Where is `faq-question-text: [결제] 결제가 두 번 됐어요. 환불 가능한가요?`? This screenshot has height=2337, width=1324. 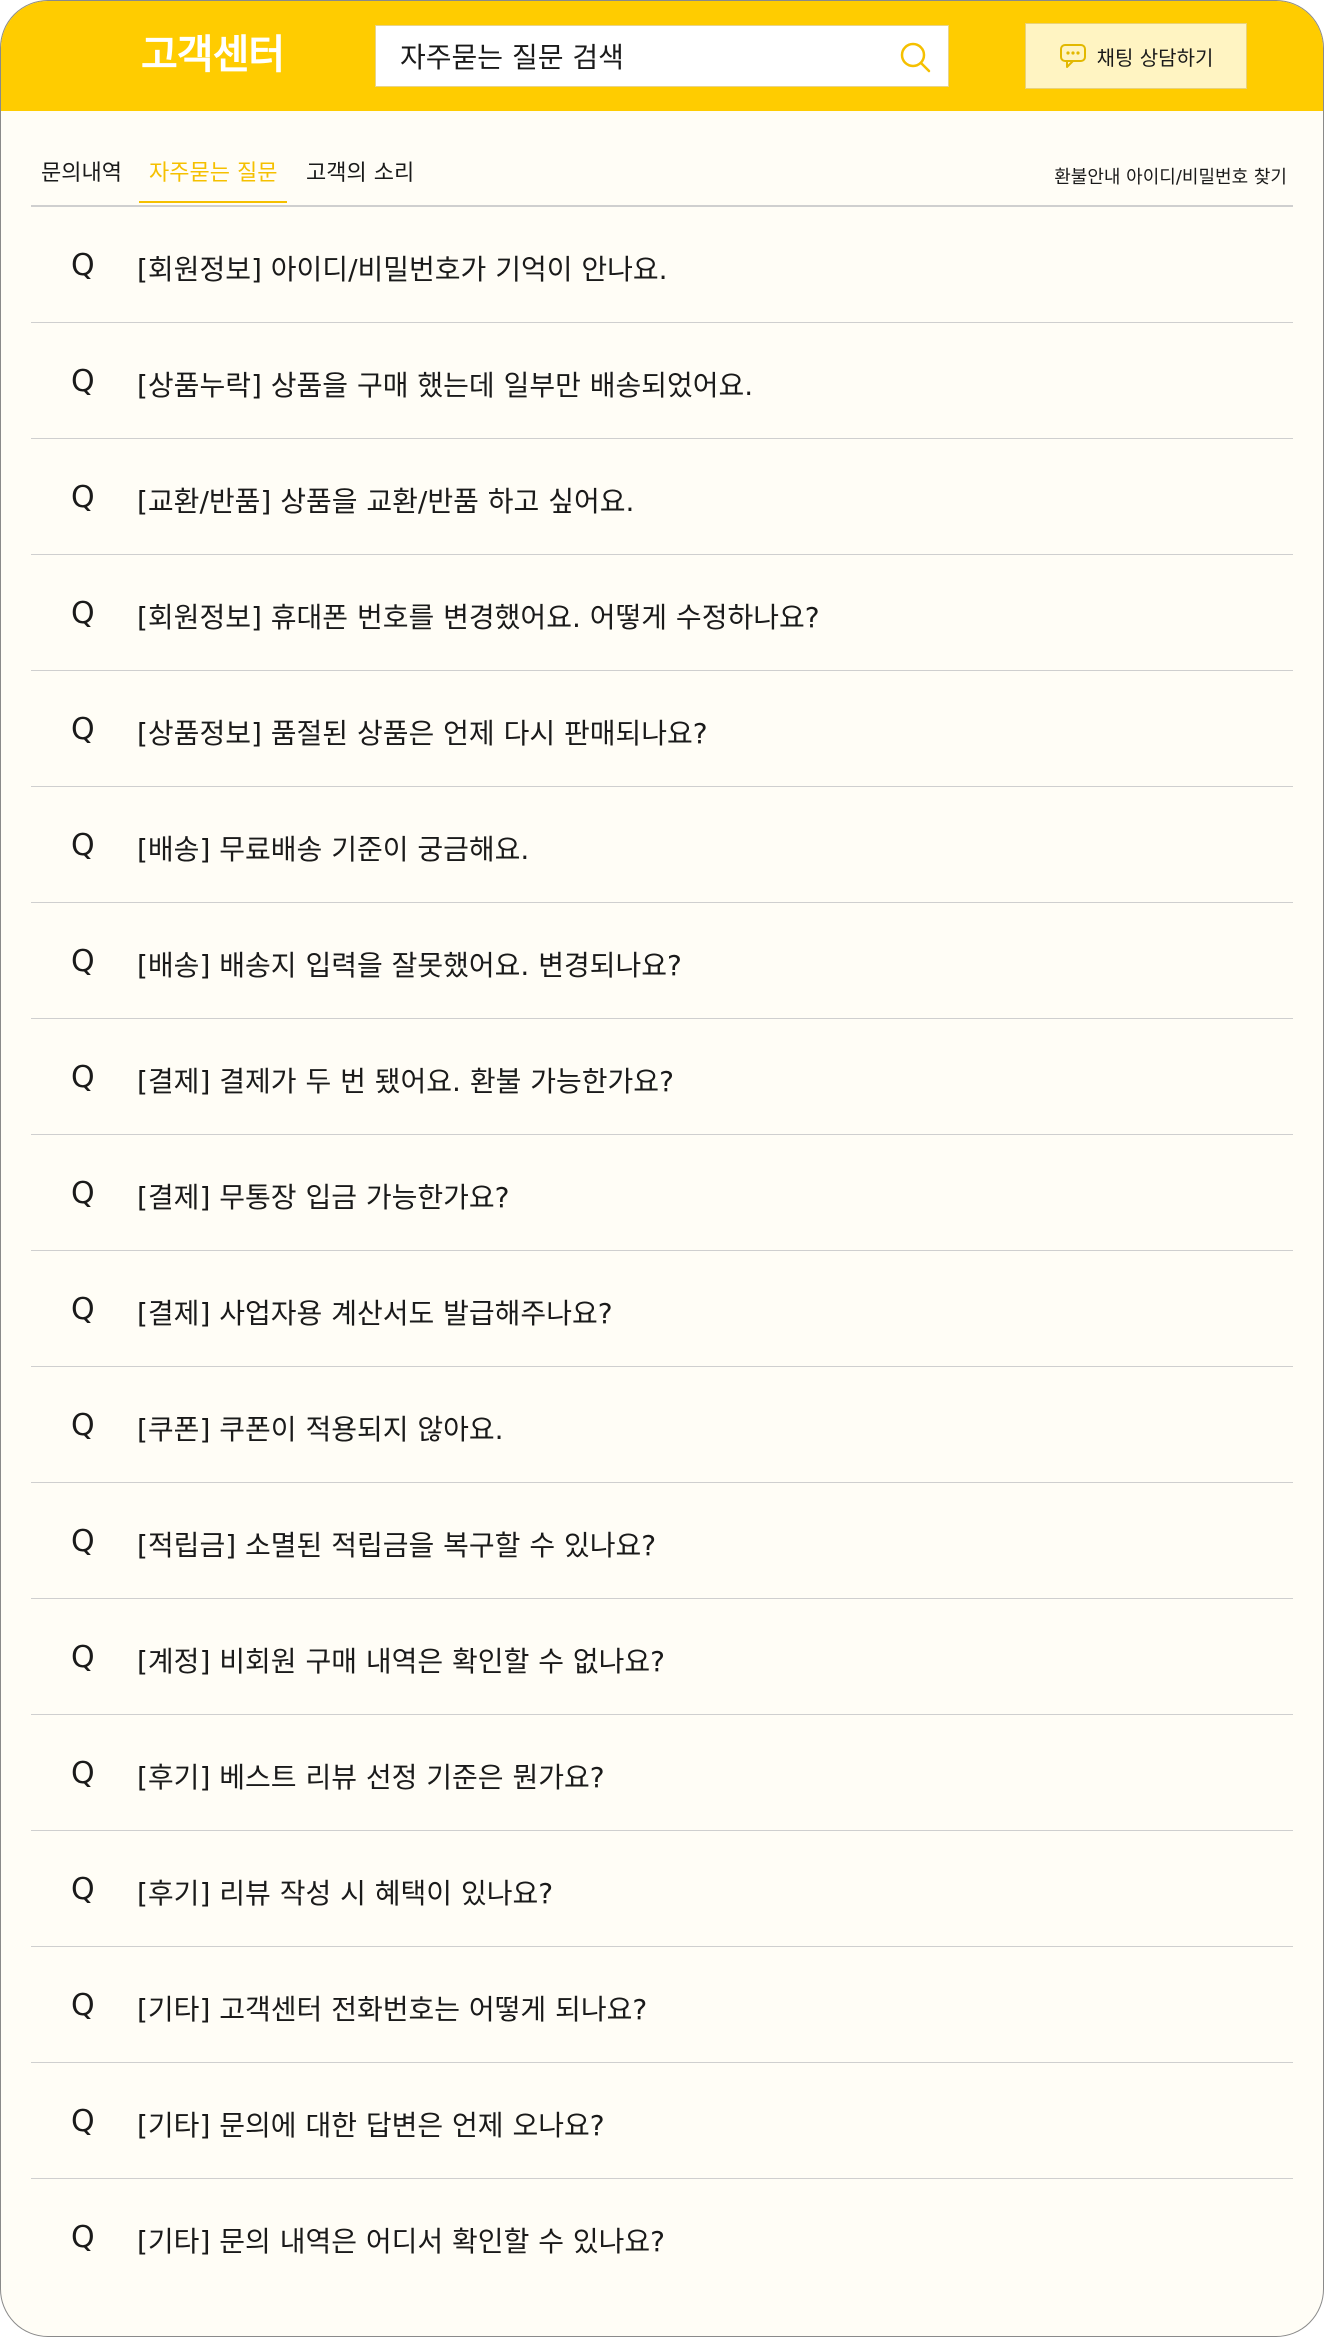 faq-question-text: [결제] 결제가 두 번 됐어요. 환불 가능한가요? is located at coordinates (405, 1081).